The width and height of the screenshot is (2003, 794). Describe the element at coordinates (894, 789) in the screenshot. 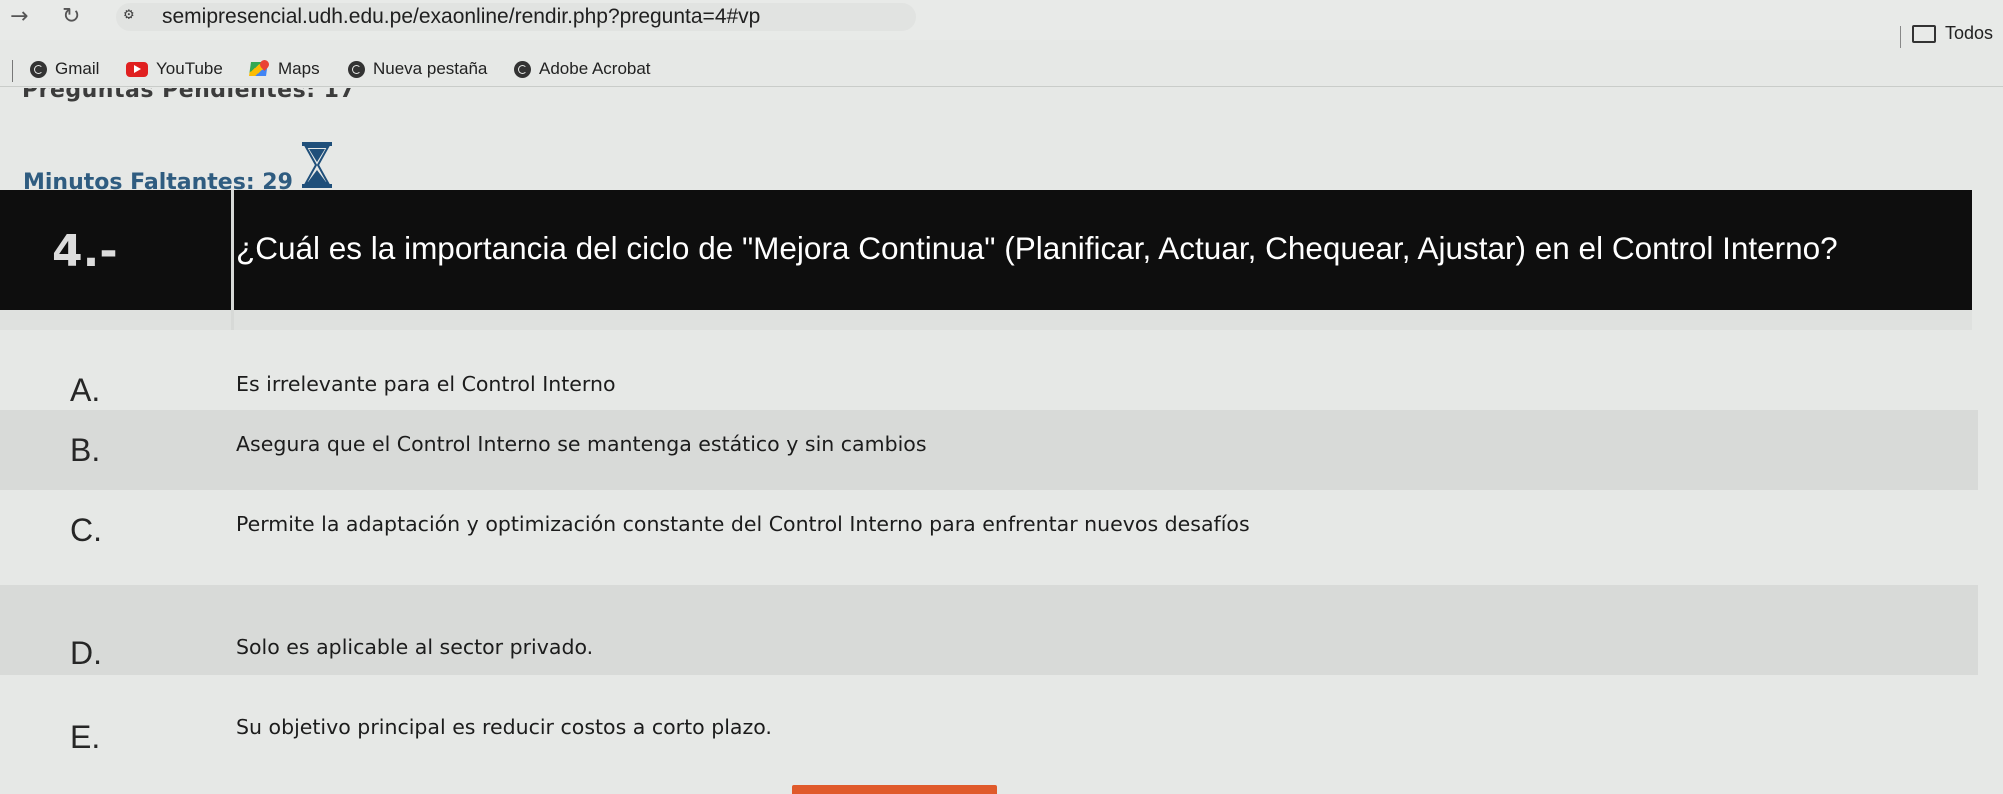

I see `submit-button` at that location.